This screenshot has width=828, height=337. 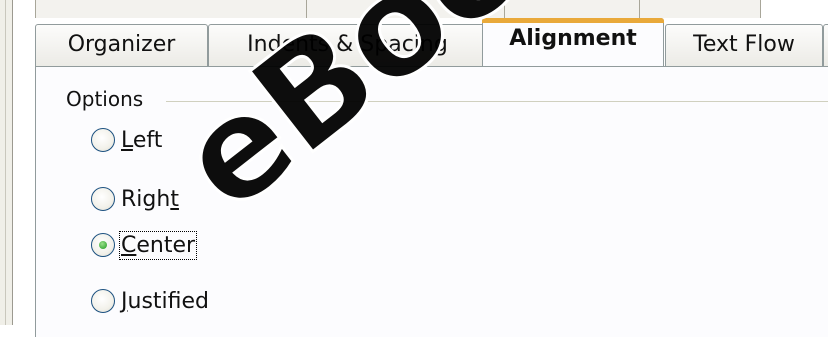 I want to click on tab-alignment: Alignment, so click(x=573, y=42).